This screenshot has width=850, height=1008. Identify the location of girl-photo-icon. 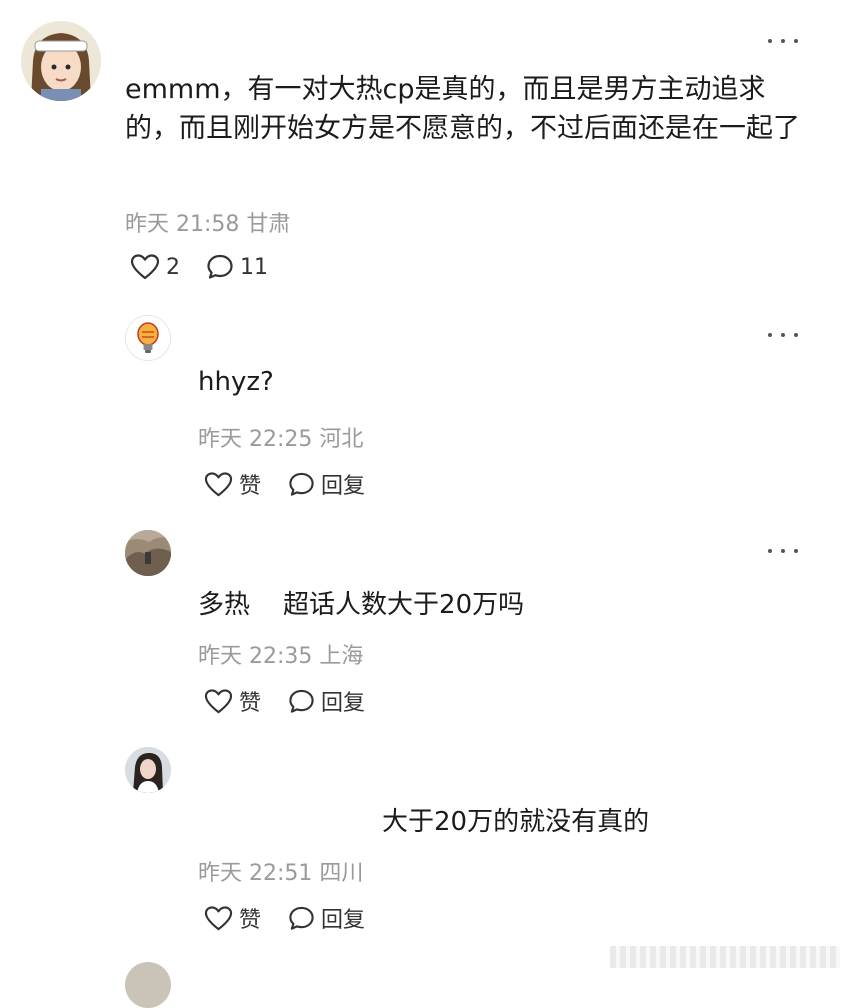
(148, 770).